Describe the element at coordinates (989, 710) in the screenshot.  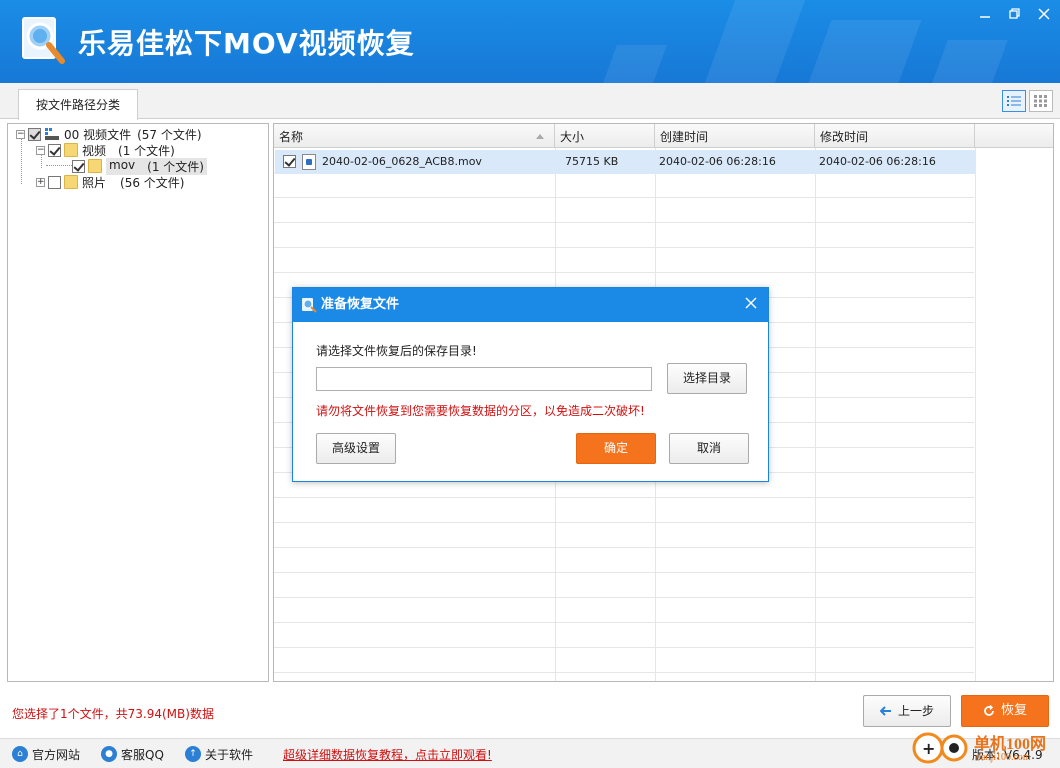
I see `refresh-icon` at that location.